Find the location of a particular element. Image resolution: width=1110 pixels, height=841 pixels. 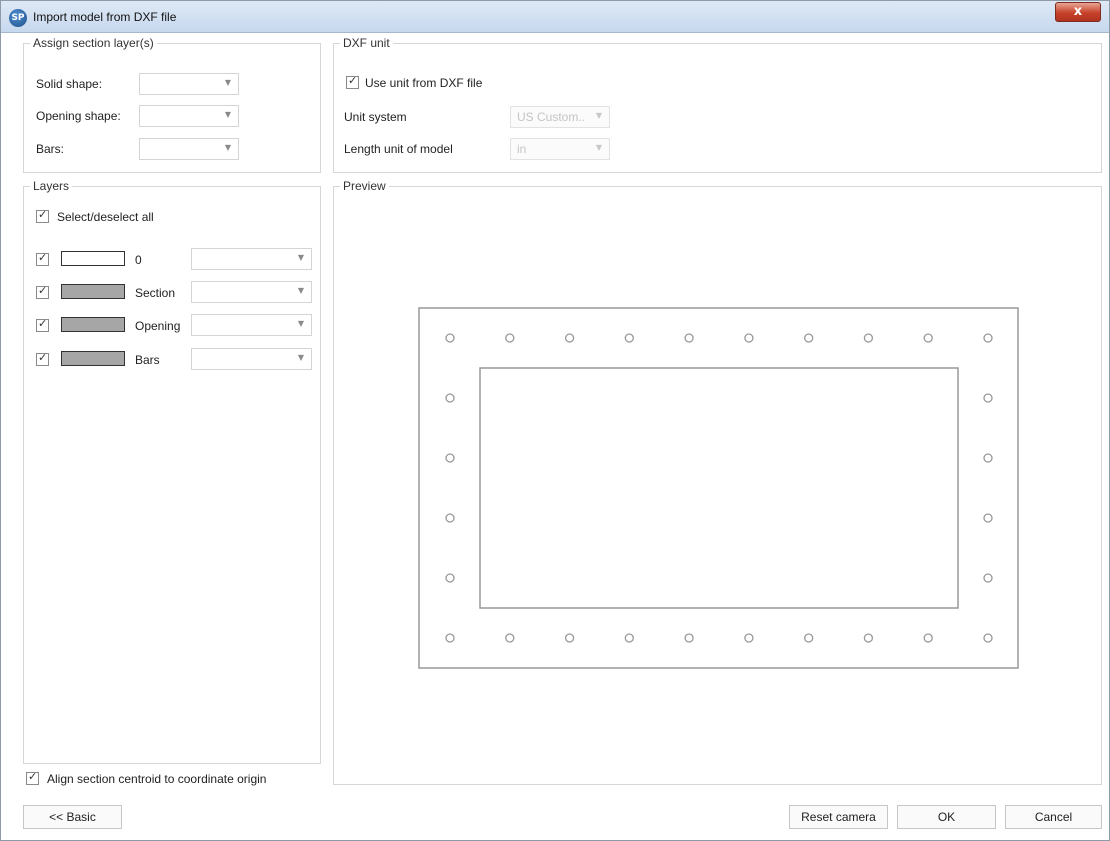

assign-section-title: Assign section layer(s) is located at coordinates (93, 43).